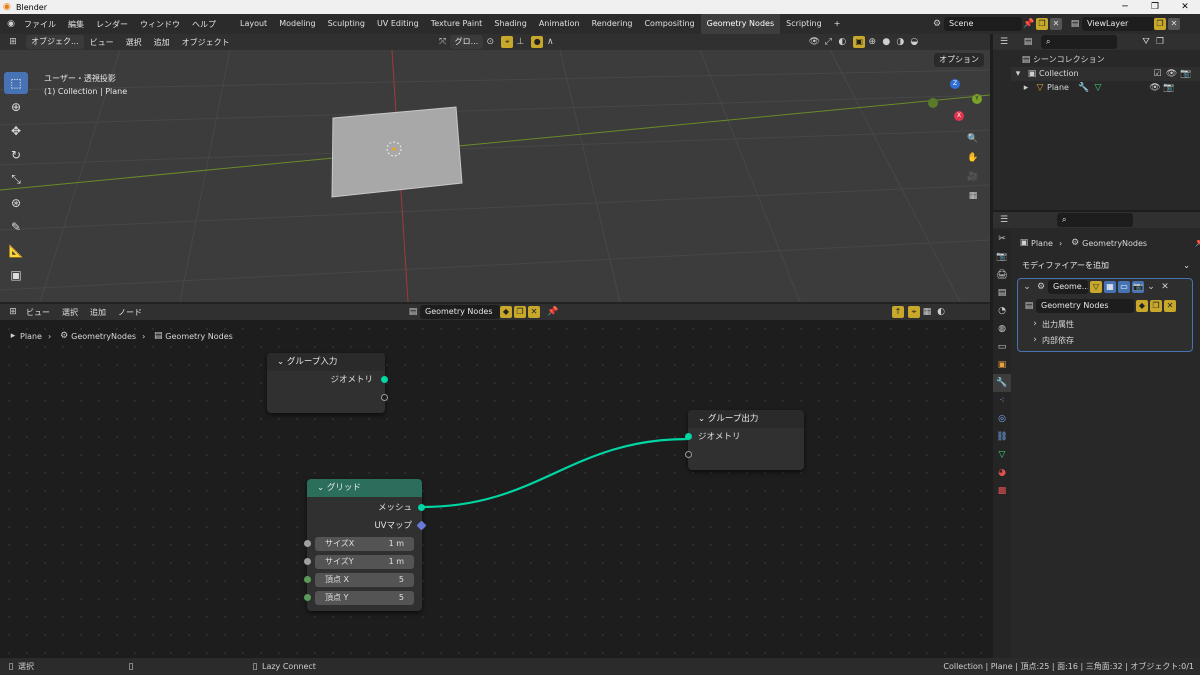 This screenshot has width=1200, height=675. I want to click on empty-output-socket, so click(384, 397).